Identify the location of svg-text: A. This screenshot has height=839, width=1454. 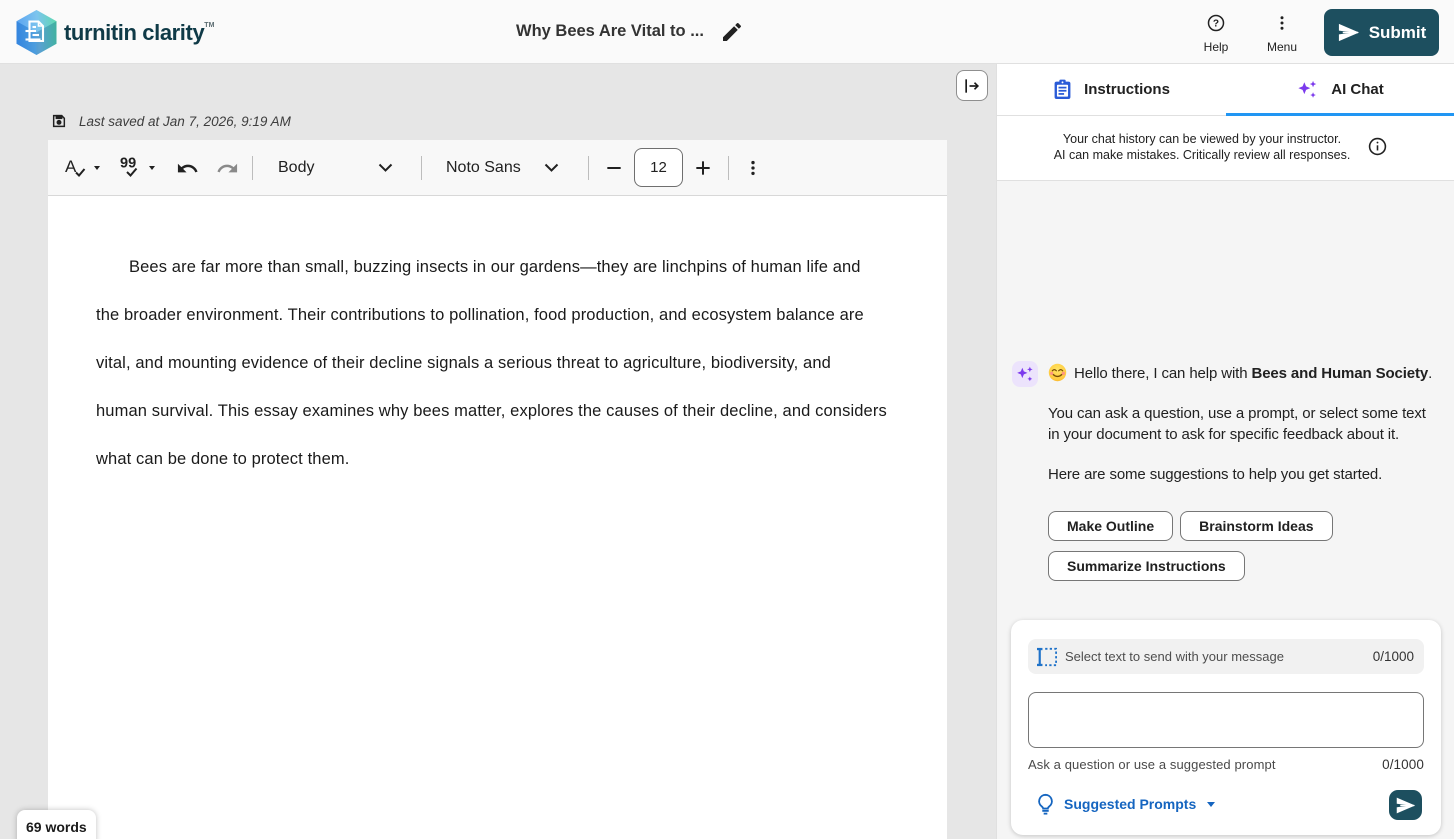
(71, 166).